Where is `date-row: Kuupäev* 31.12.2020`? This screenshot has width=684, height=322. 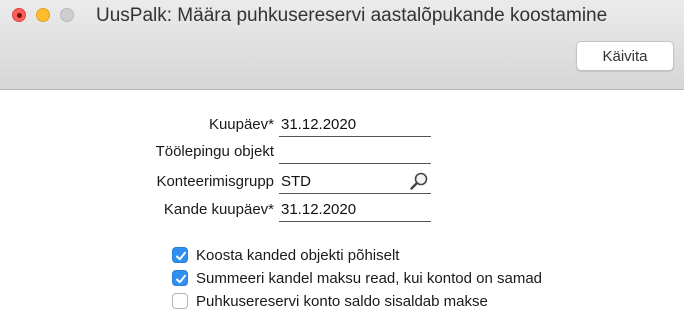
date-row: Kuupäev* 31.12.2020 is located at coordinates (342, 125).